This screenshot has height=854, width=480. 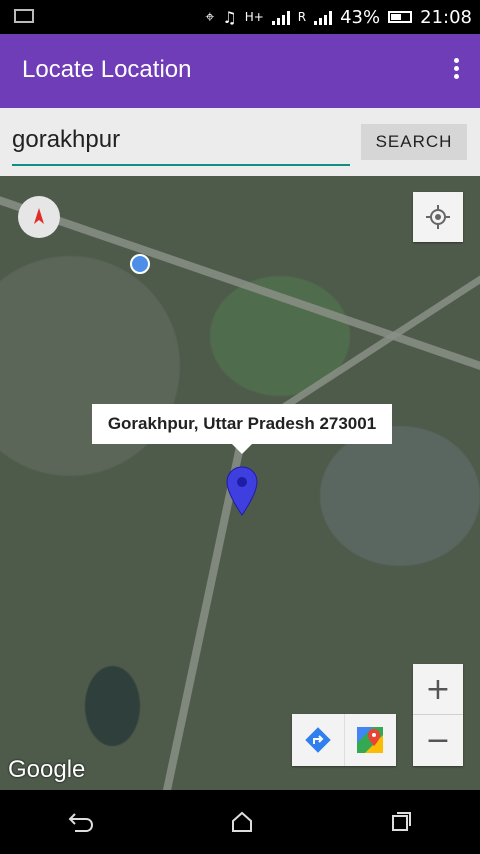 I want to click on location-icon: ⌖, so click(x=210, y=16).